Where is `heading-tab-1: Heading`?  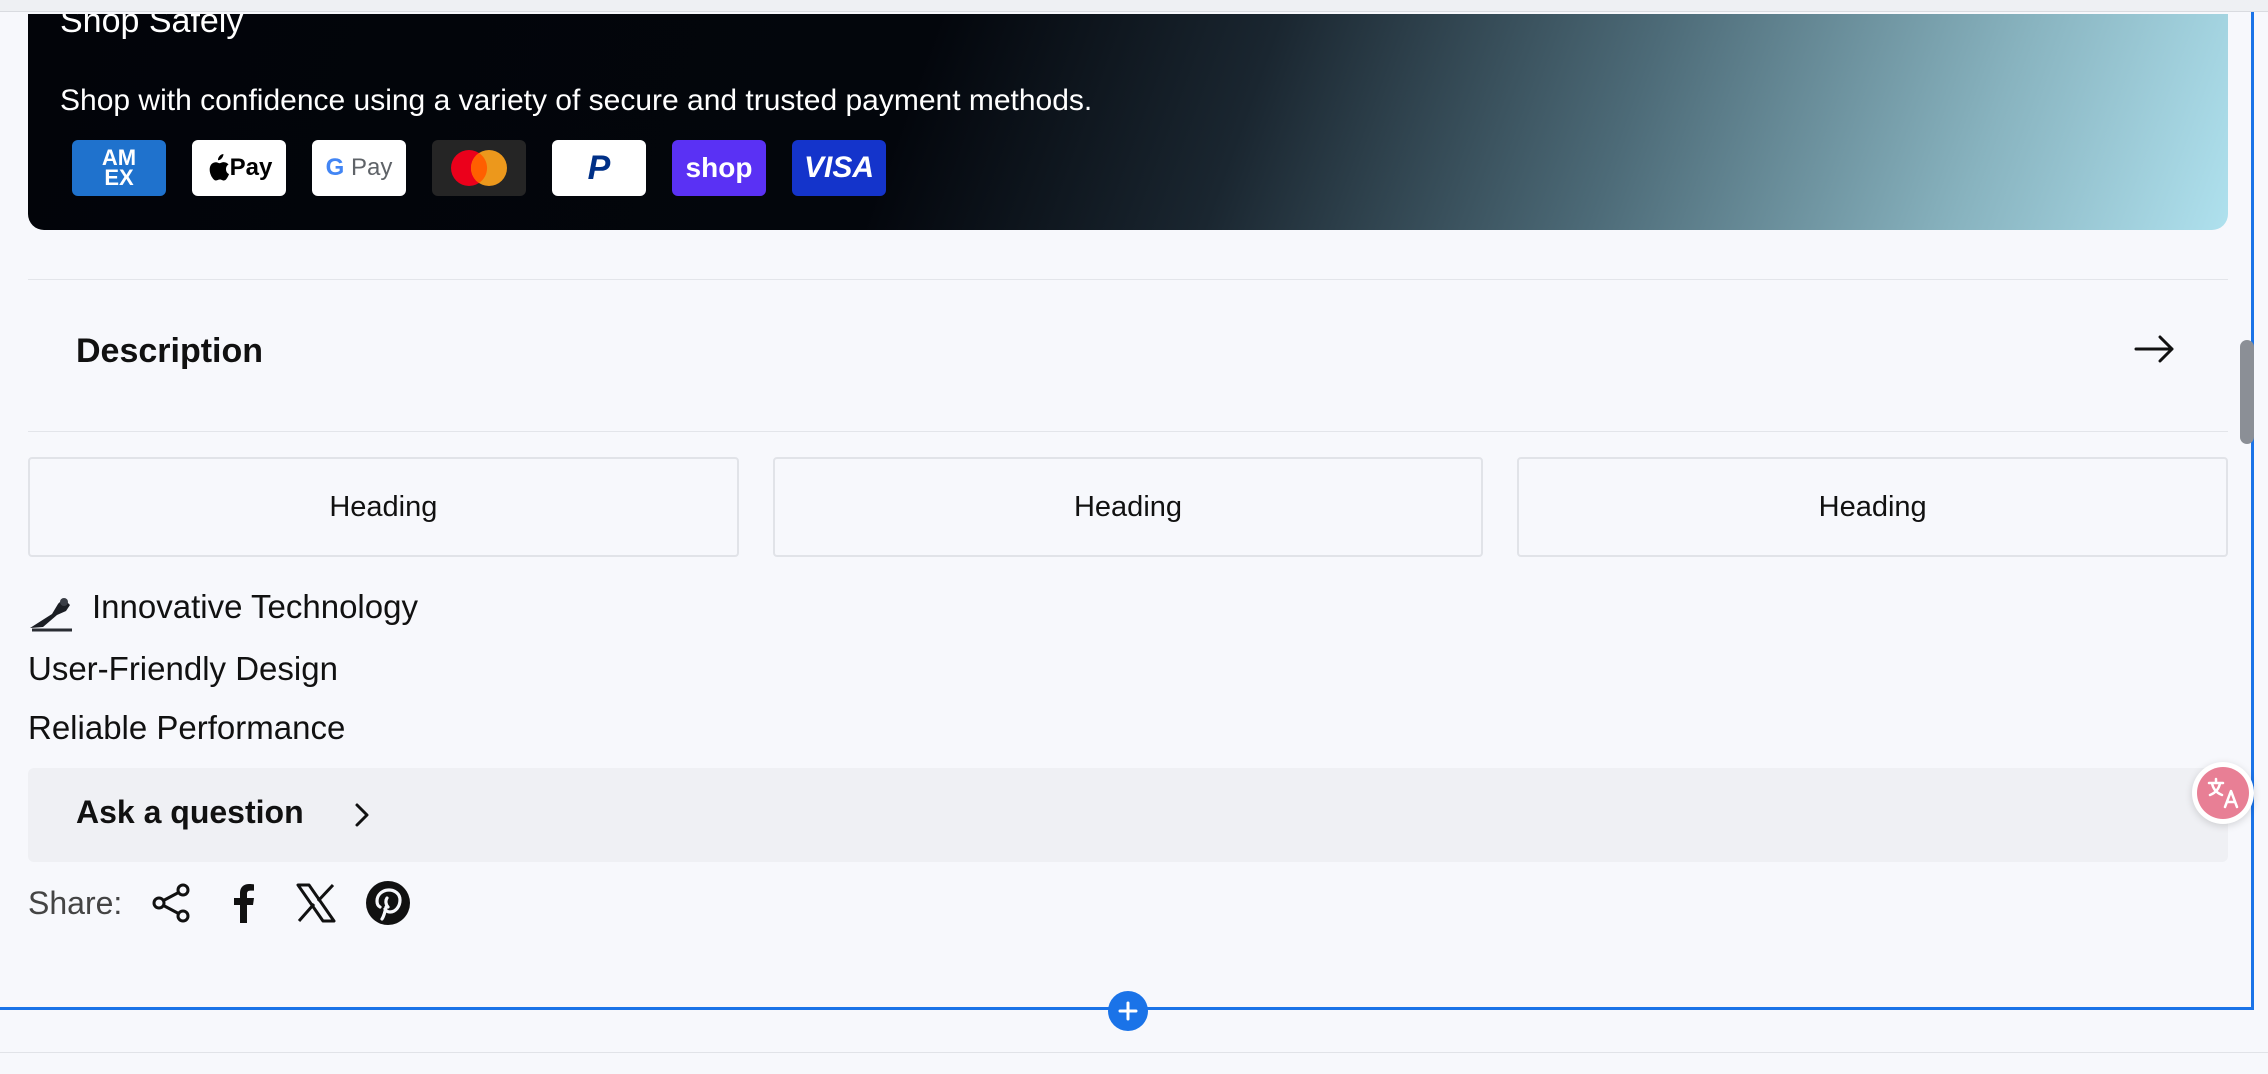 heading-tab-1: Heading is located at coordinates (383, 507).